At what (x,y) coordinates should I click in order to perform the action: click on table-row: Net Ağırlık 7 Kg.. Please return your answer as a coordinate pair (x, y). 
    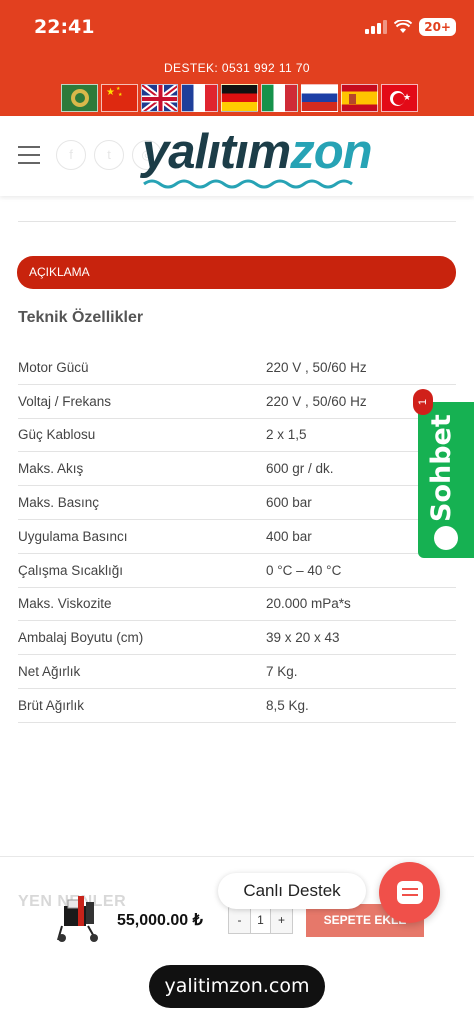
    Looking at the image, I should click on (237, 672).